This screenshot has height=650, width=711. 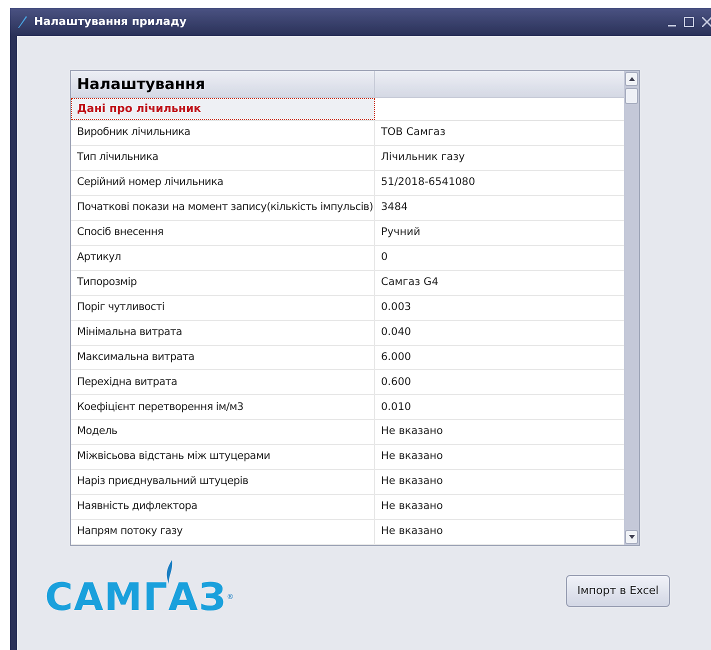 I want to click on property-name: Коефіцієнт перетворення ім/м3, so click(x=223, y=407).